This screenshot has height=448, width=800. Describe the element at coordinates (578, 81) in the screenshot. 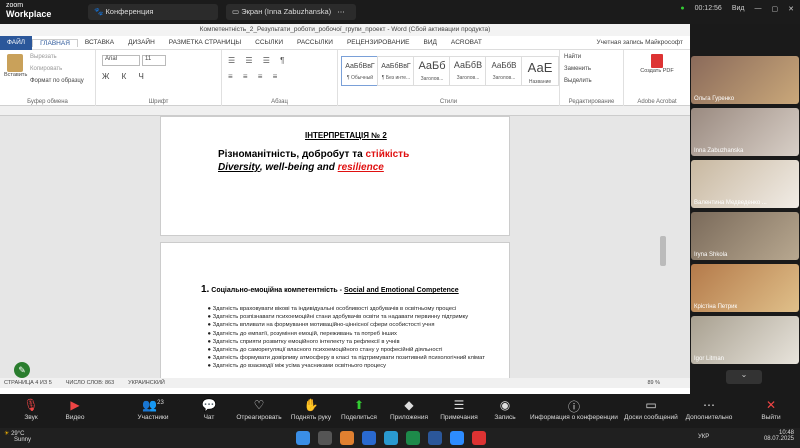

I see `select-button: Выделить` at that location.